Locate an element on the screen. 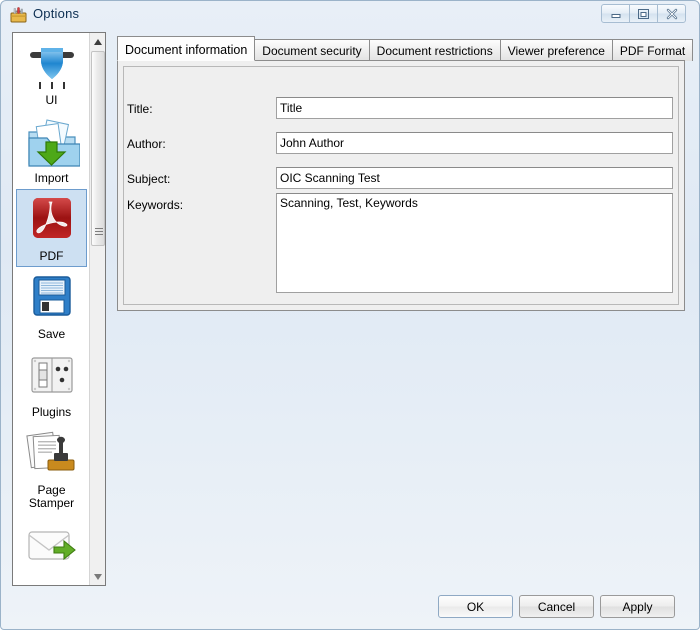  scroll-up-button is located at coordinates (97, 41).